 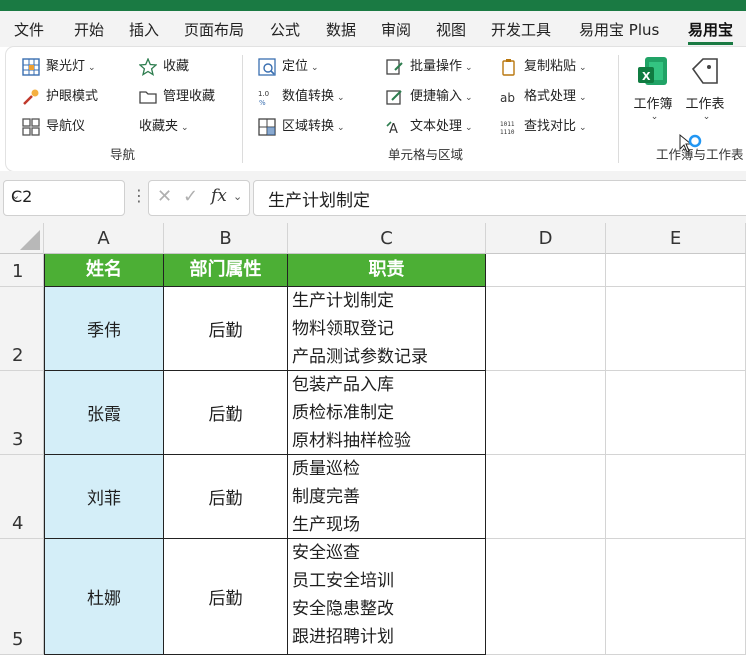 I want to click on duty-line: 员工安全培训, so click(x=343, y=581).